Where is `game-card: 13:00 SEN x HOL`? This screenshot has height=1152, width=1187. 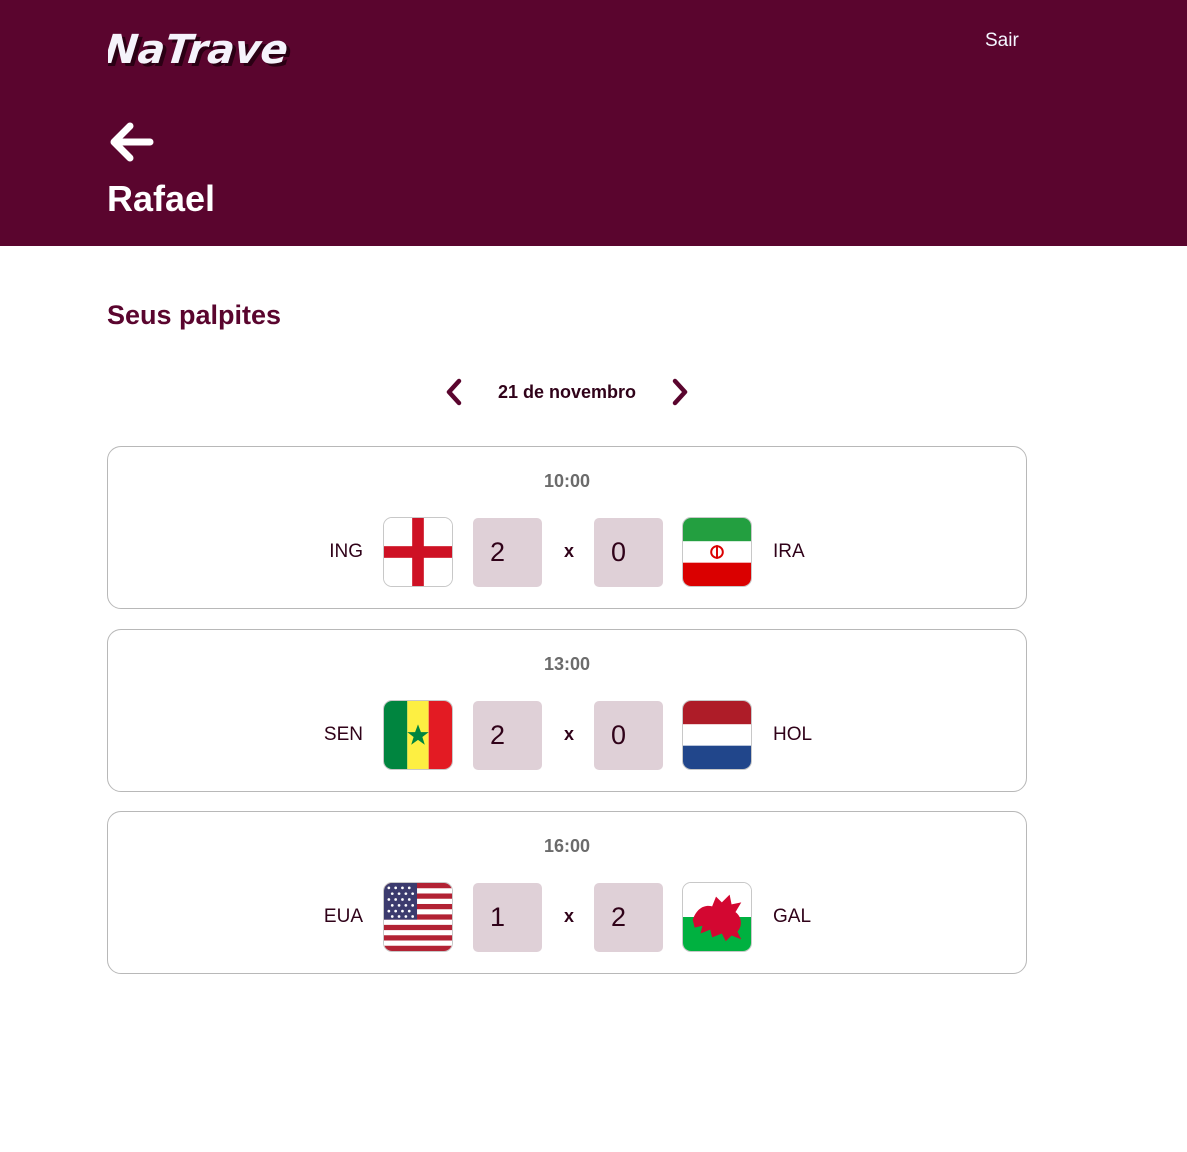
game-card: 13:00 SEN x HOL is located at coordinates (567, 710).